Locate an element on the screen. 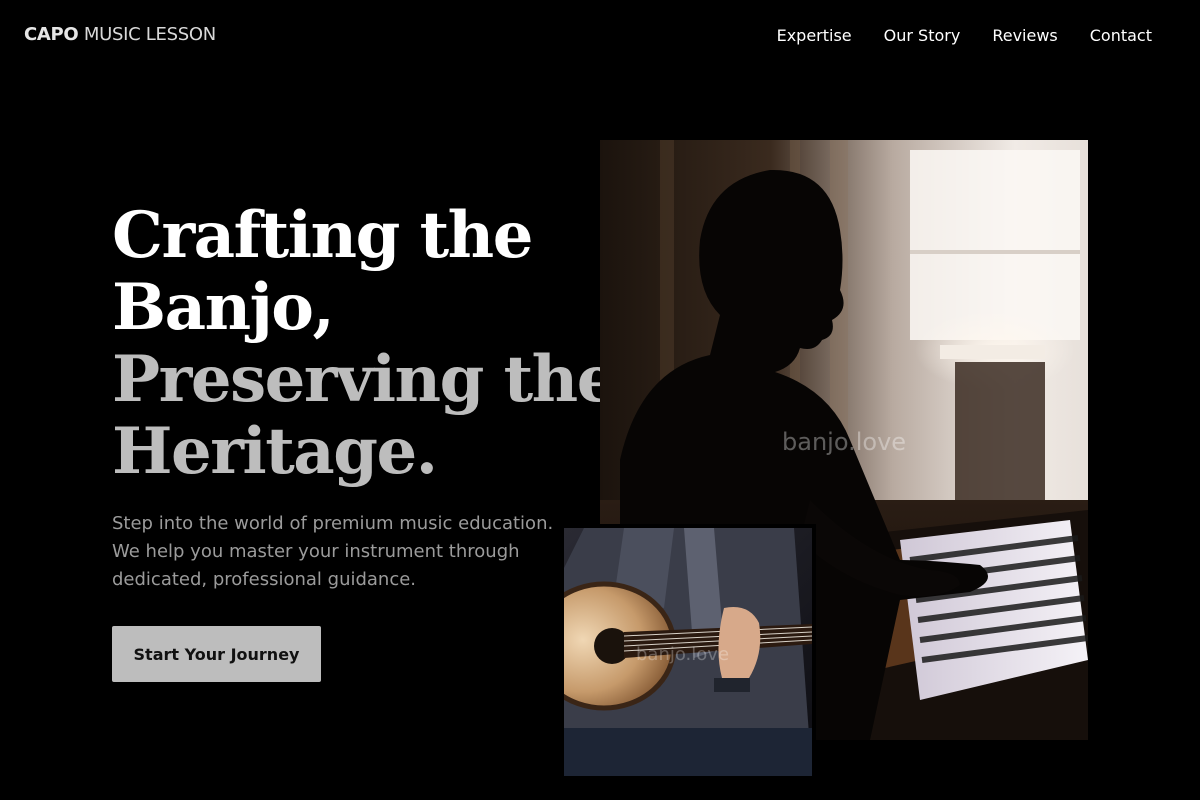 The height and width of the screenshot is (800, 1200). hero-title-line: Heritage. is located at coordinates (275, 451).